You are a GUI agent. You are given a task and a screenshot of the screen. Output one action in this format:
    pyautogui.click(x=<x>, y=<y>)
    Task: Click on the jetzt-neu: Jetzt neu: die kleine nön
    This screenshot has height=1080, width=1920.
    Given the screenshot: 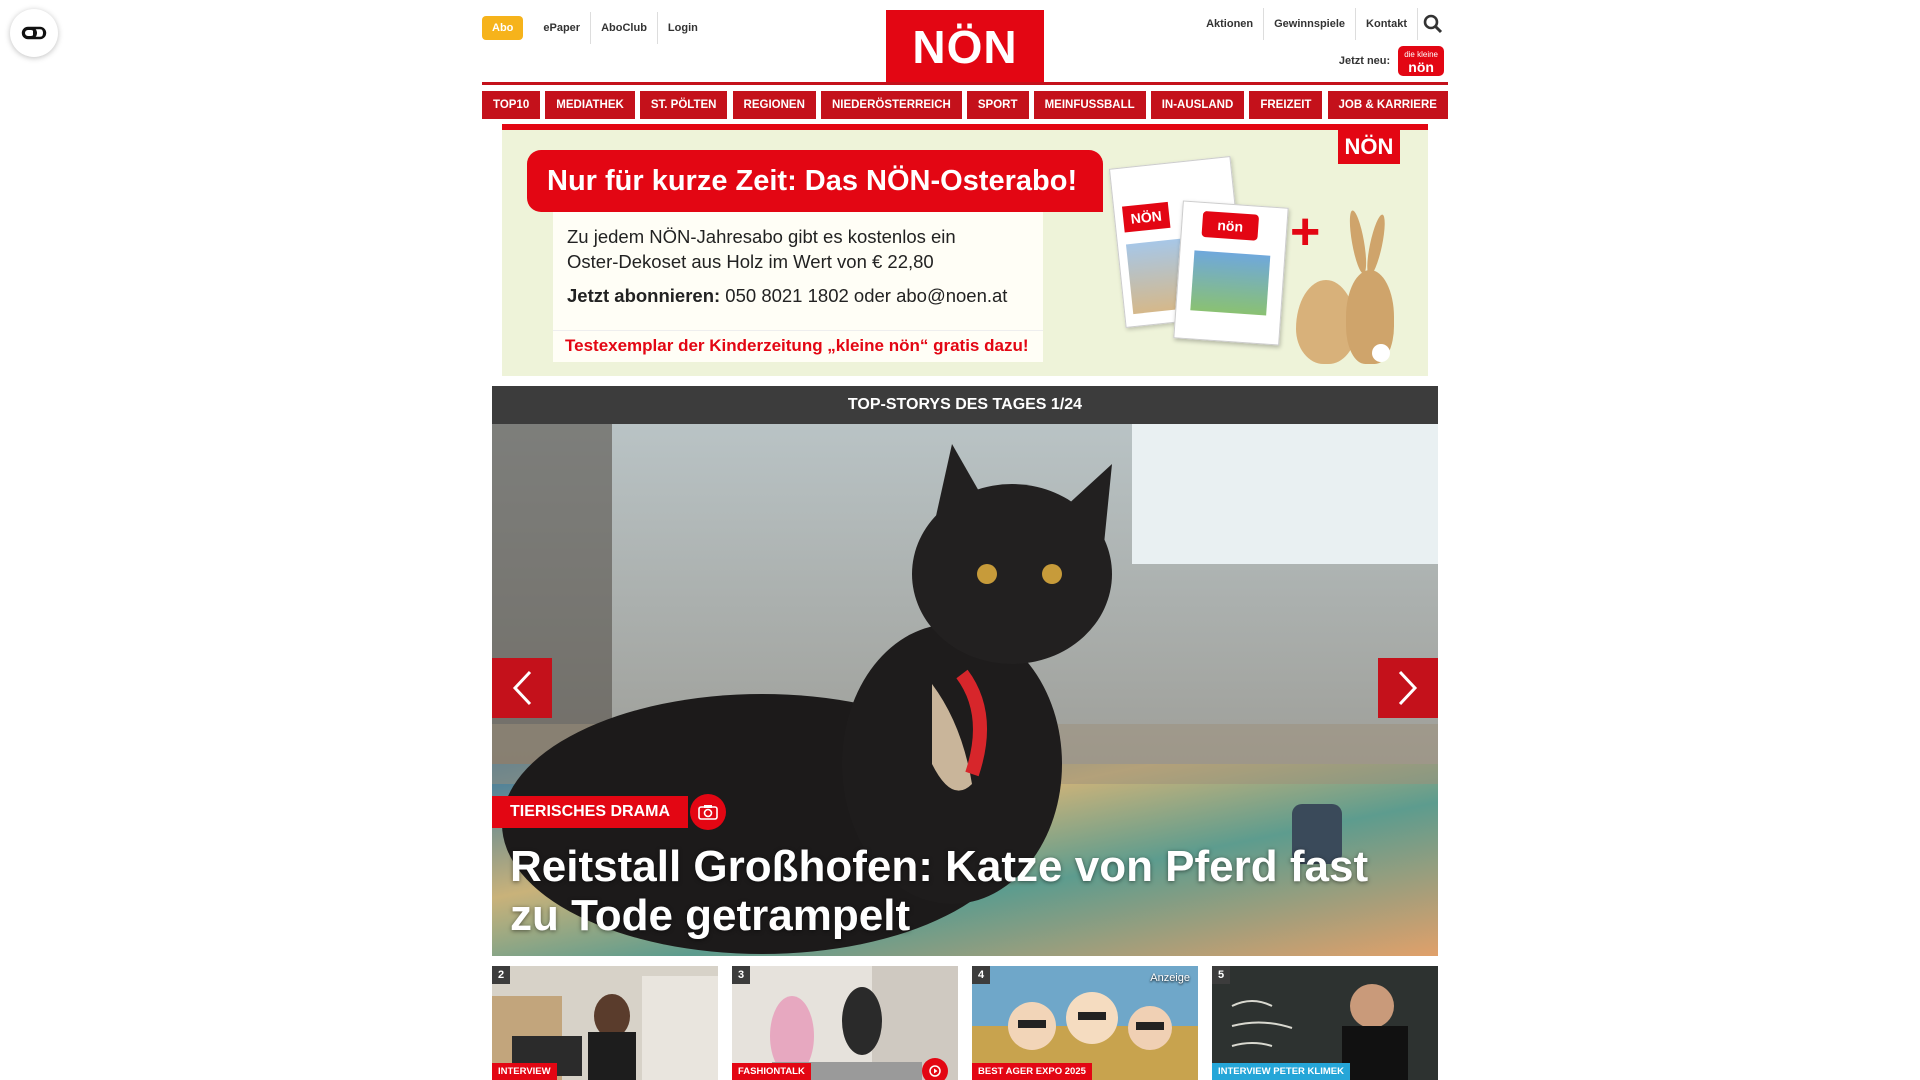 What is the action you would take?
    pyautogui.click(x=1391, y=61)
    